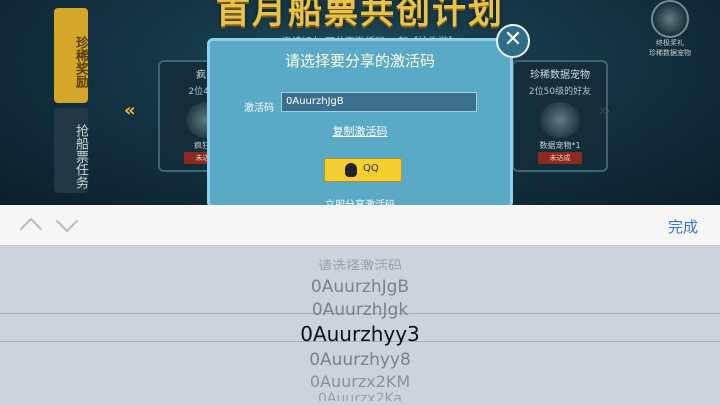  Describe the element at coordinates (71, 150) in the screenshot. I see `tab-ticket-tasks: 抢船票任务` at that location.